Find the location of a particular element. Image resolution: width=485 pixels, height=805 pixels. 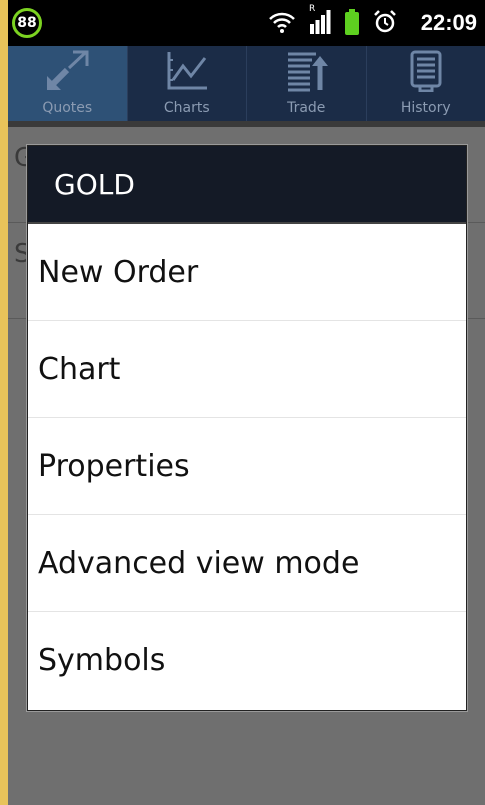

battery-icon is located at coordinates (352, 24).